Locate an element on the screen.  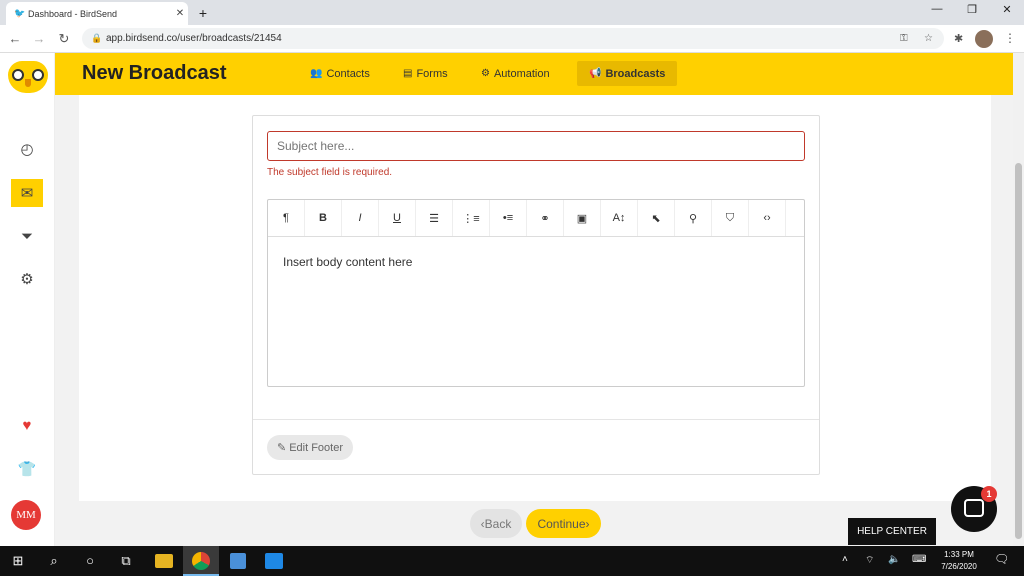
continue-button-label: Continue is located at coordinates (561, 523).